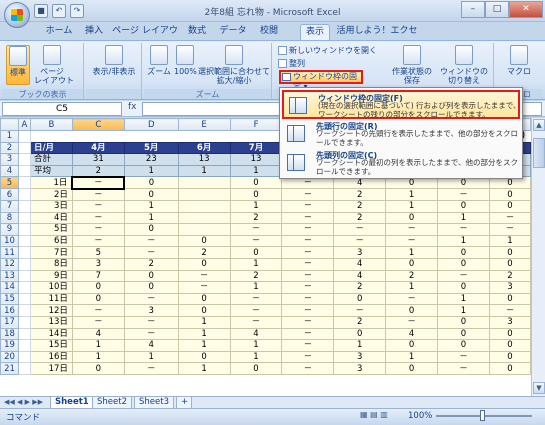  I want to click on maximize-button: □, so click(497, 9).